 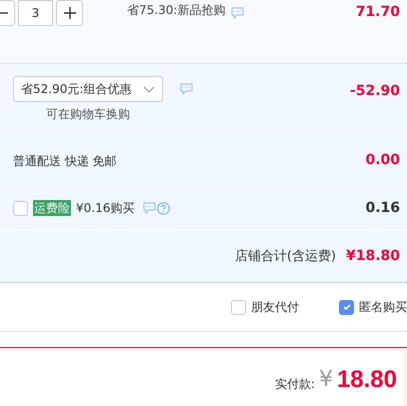 I want to click on chevron-down-icon, so click(x=149, y=89).